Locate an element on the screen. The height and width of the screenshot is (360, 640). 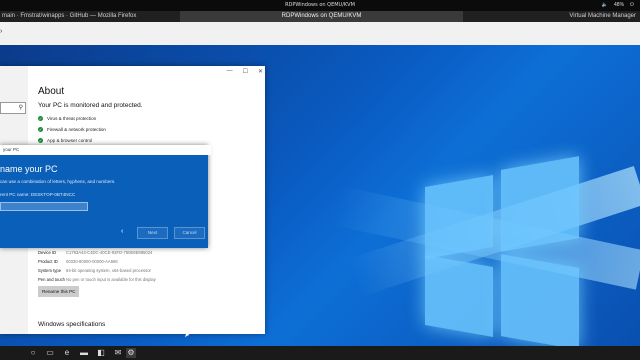
pc-name-input is located at coordinates (44, 206).